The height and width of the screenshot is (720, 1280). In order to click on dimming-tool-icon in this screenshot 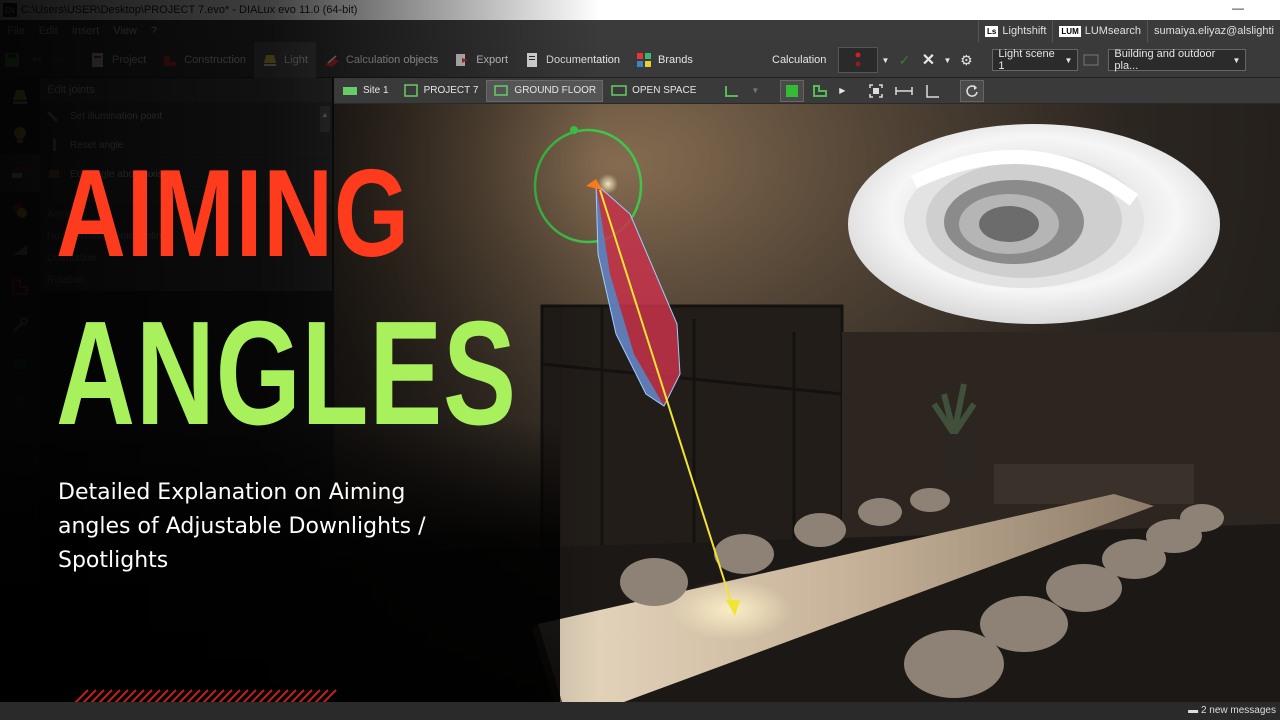, I will do `click(20, 249)`.